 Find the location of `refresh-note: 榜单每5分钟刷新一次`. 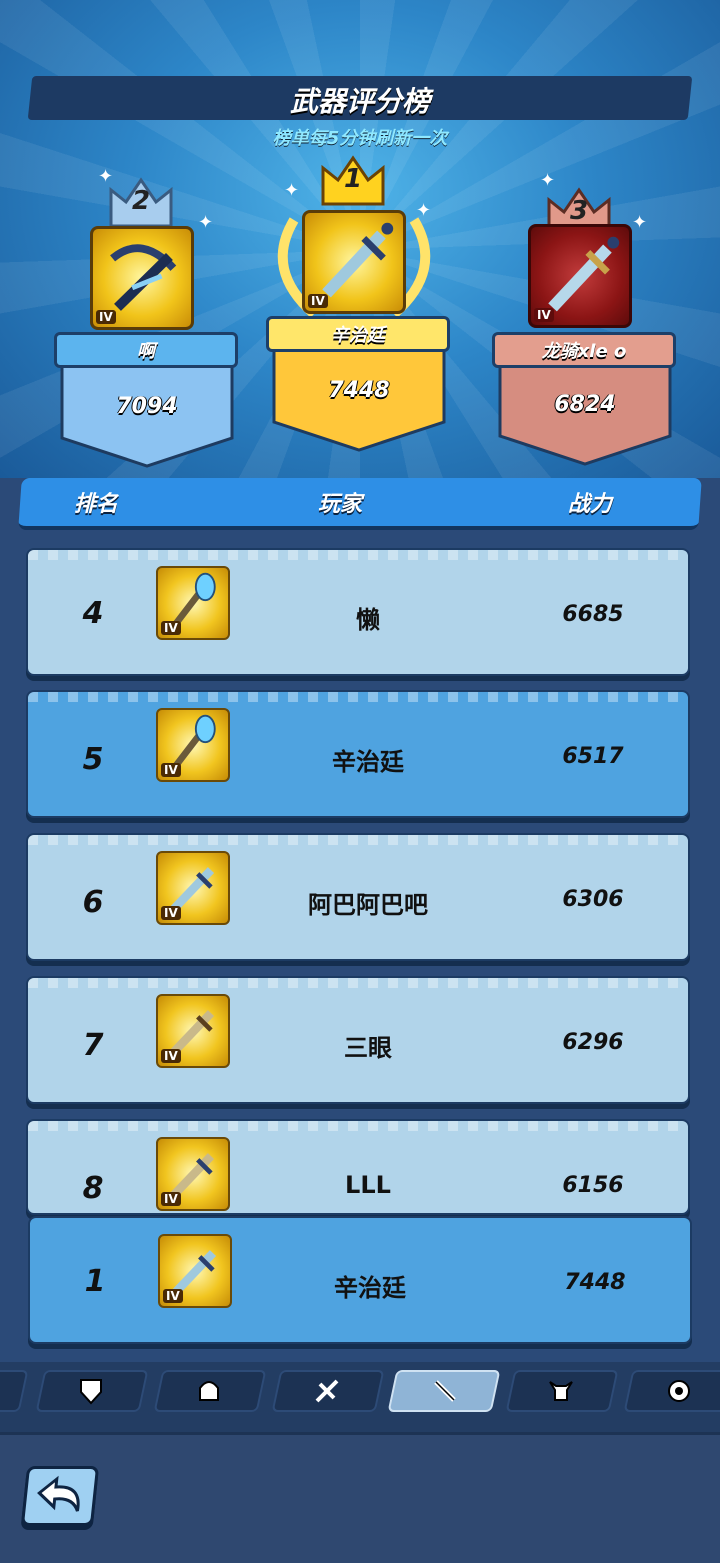

refresh-note: 榜单每5分钟刷新一次 is located at coordinates (360, 138).